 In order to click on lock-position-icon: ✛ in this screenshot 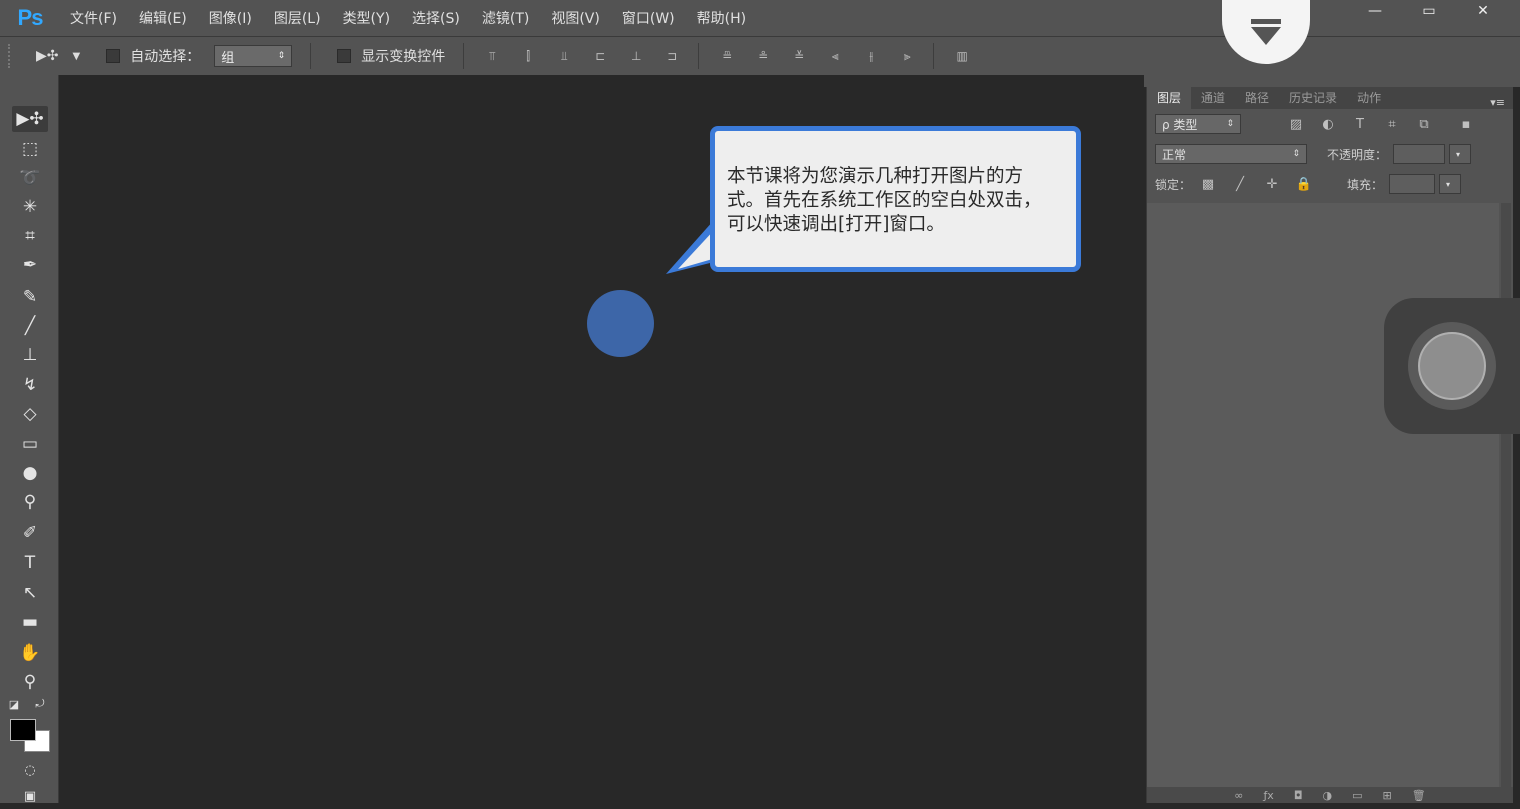, I will do `click(1272, 184)`.